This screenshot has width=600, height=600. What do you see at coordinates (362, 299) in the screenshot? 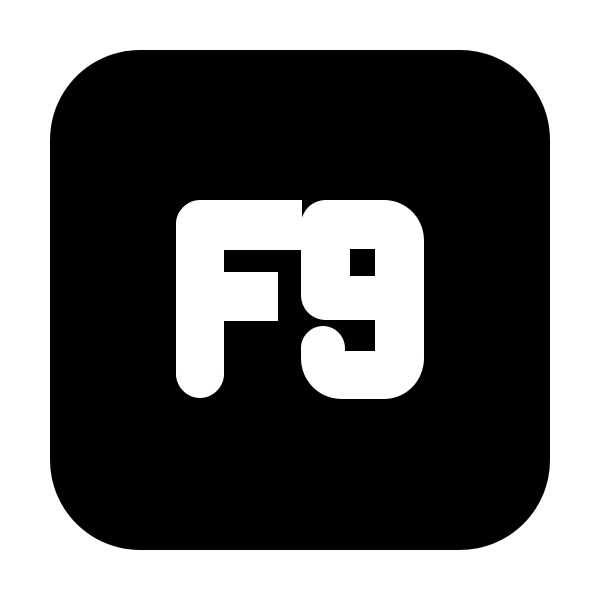
I see `digit-9-glyph` at bounding box center [362, 299].